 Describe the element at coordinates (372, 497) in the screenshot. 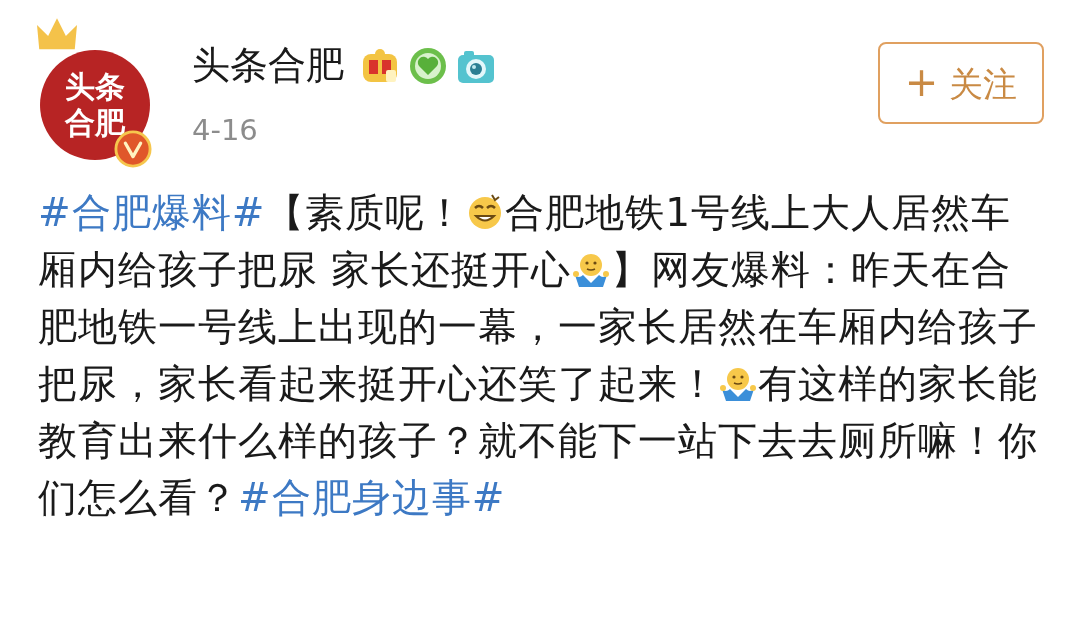

I see `hashtag-link: #合肥身边事#` at that location.